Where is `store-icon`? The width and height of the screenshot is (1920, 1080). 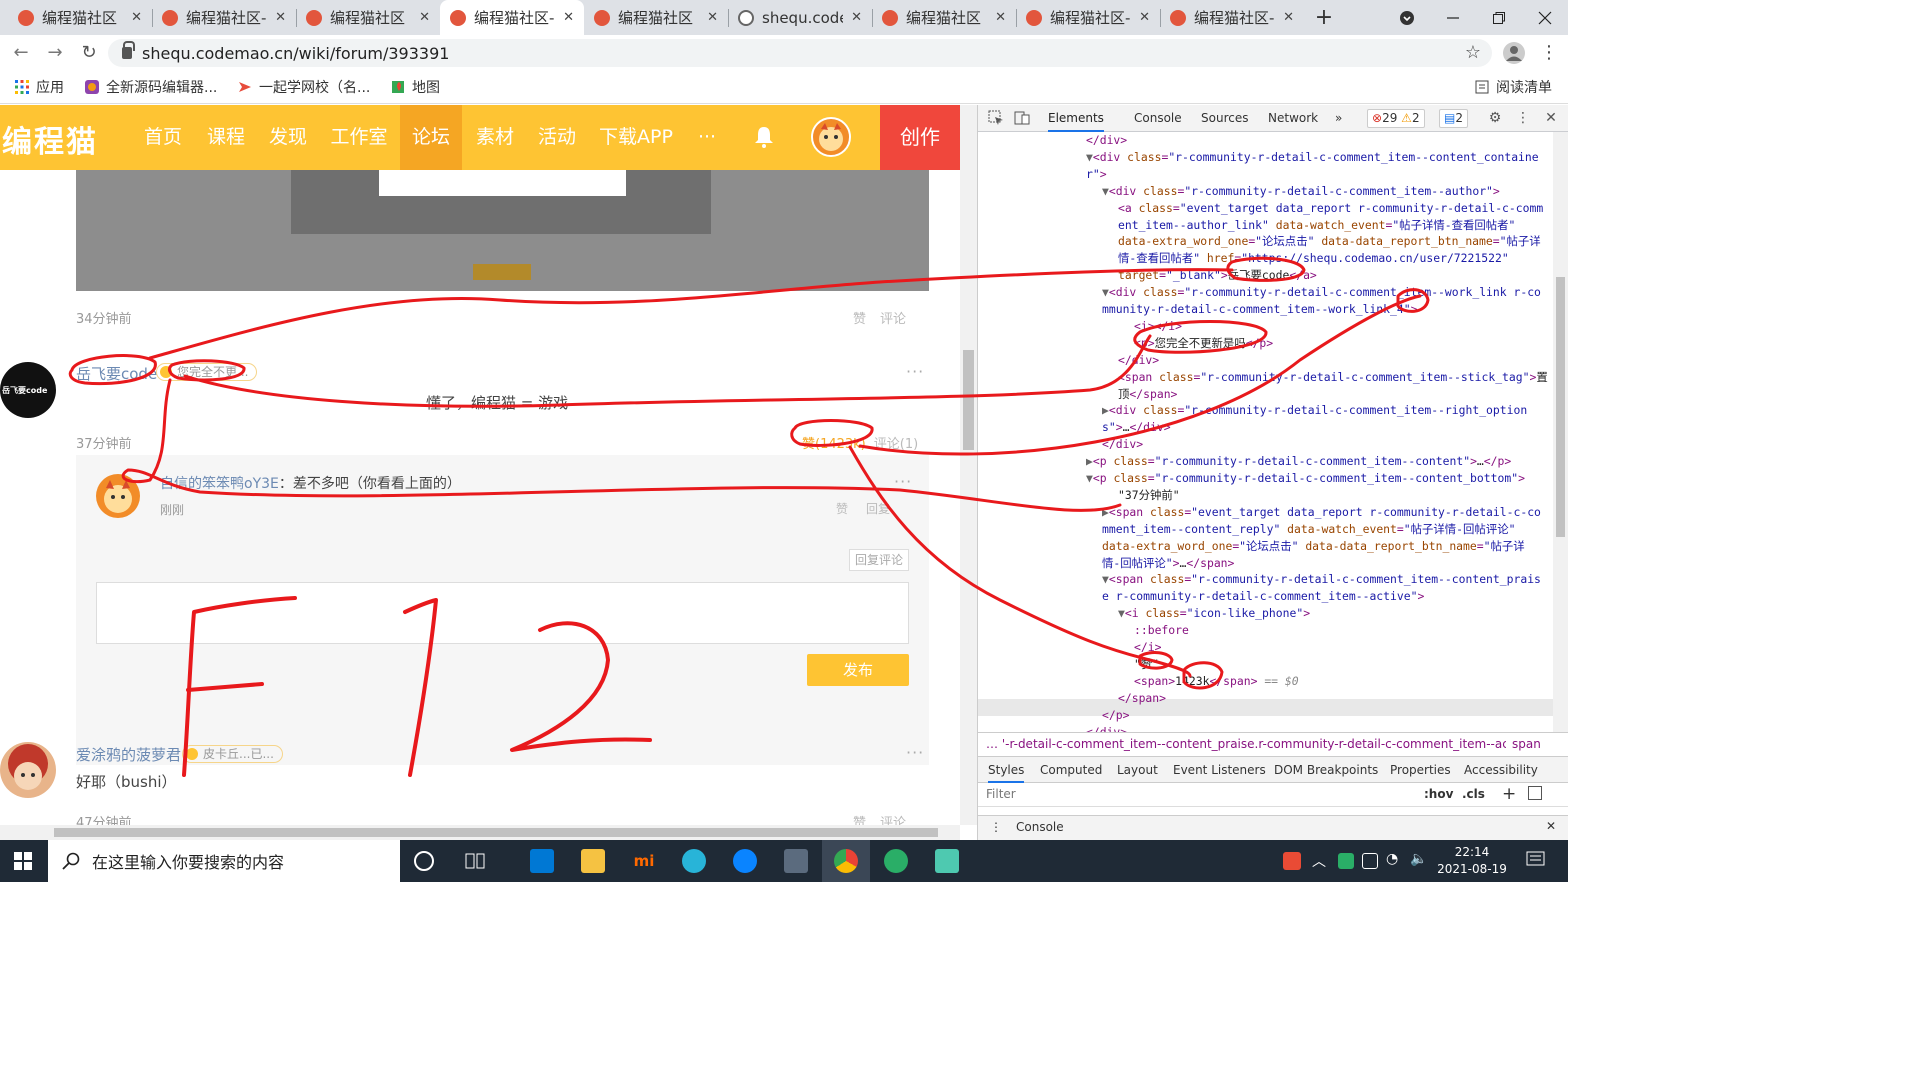 store-icon is located at coordinates (542, 861).